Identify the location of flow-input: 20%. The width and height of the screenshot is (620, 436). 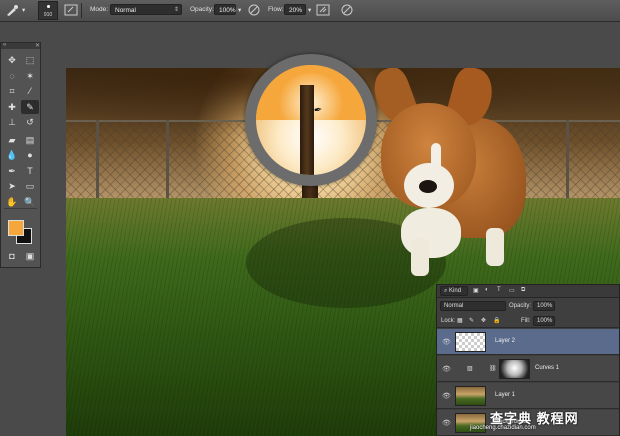
(295, 9).